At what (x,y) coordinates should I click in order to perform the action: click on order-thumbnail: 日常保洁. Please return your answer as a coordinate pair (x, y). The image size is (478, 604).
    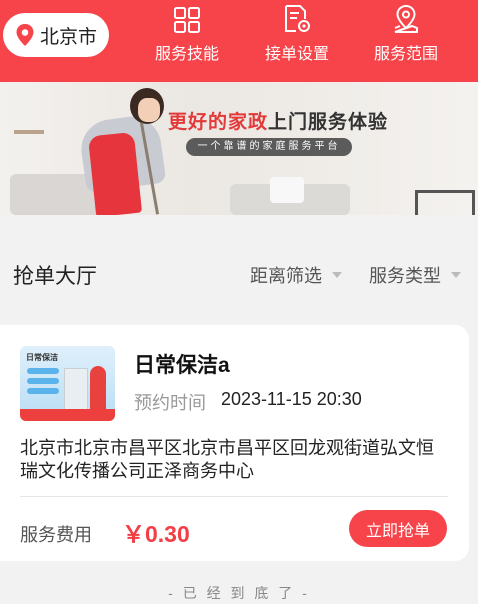
    Looking at the image, I should click on (67, 383).